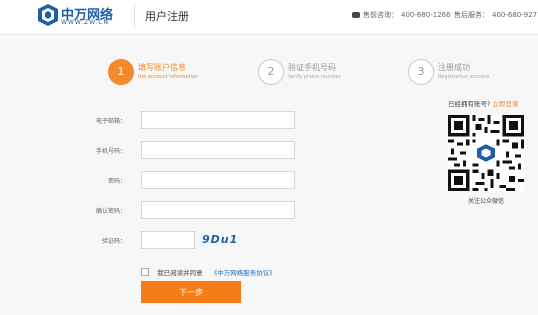  Describe the element at coordinates (486, 153) in the screenshot. I see `wechat-qr-icon` at that location.